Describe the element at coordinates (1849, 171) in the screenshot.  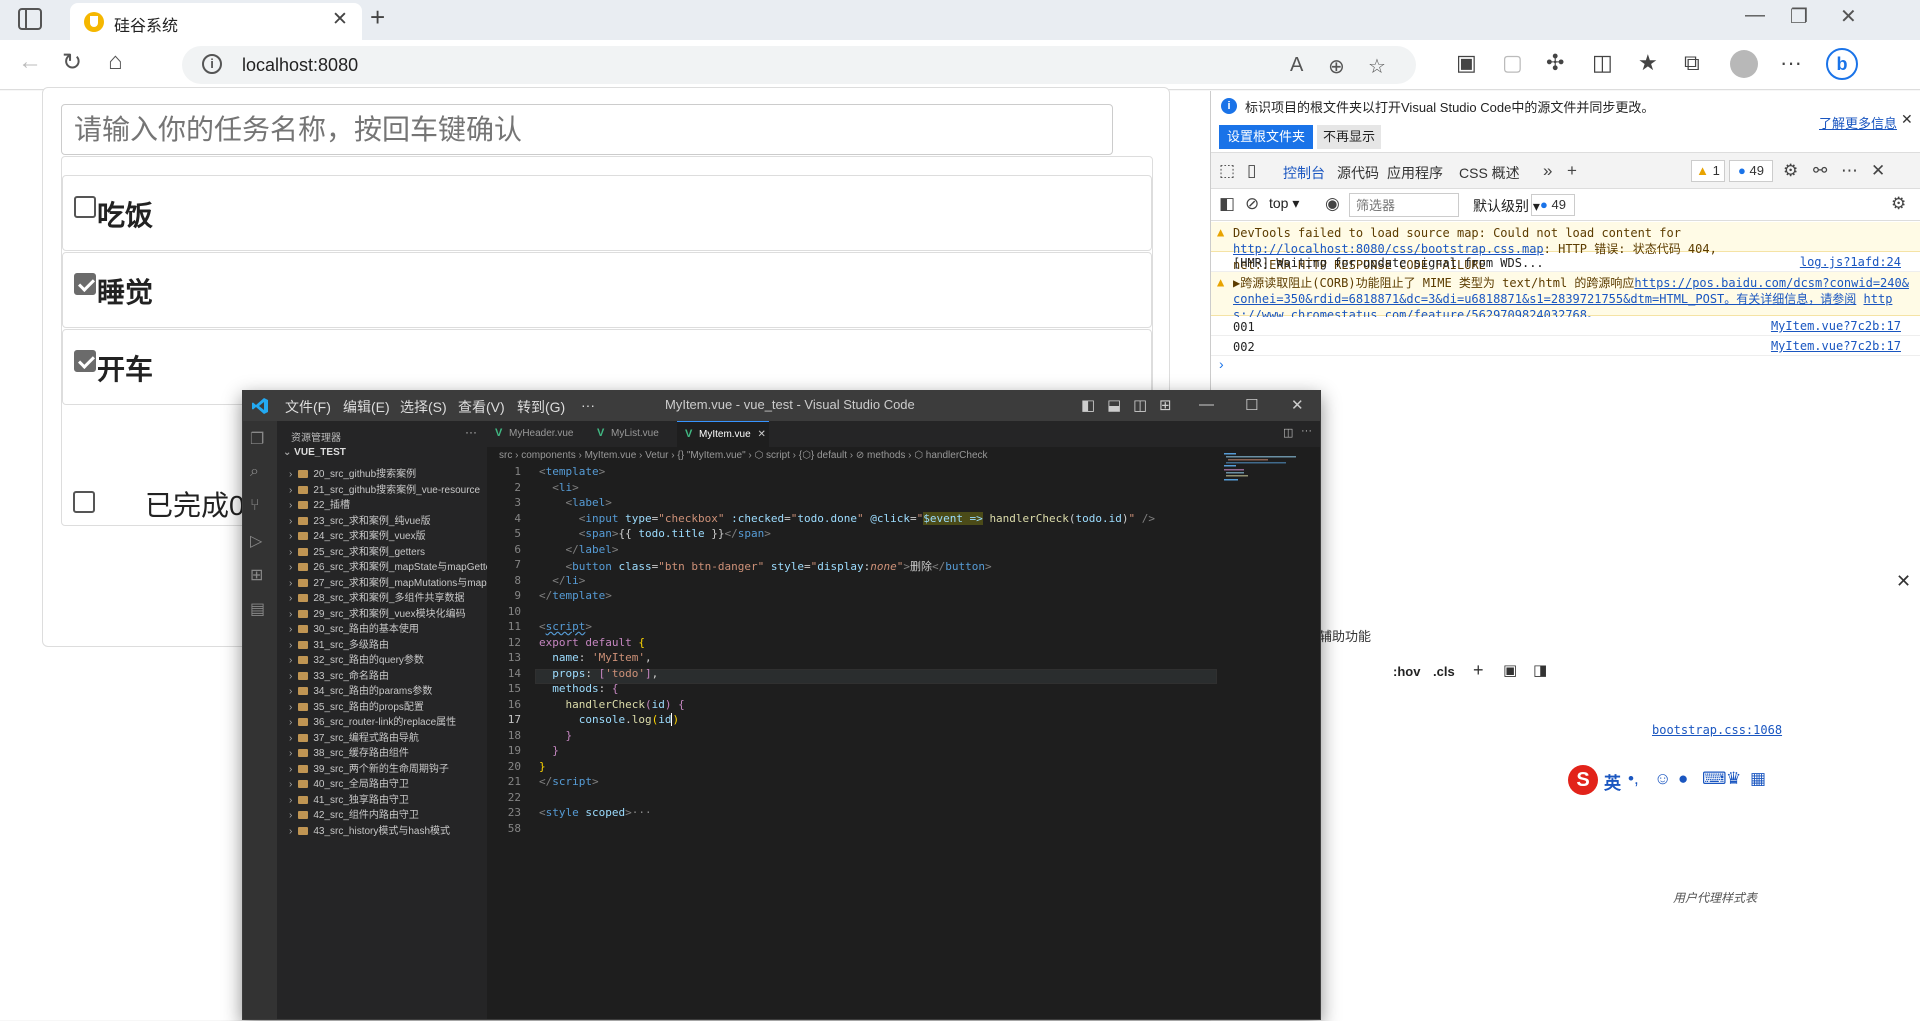
I see `devtools-more-icon: ⋯` at that location.